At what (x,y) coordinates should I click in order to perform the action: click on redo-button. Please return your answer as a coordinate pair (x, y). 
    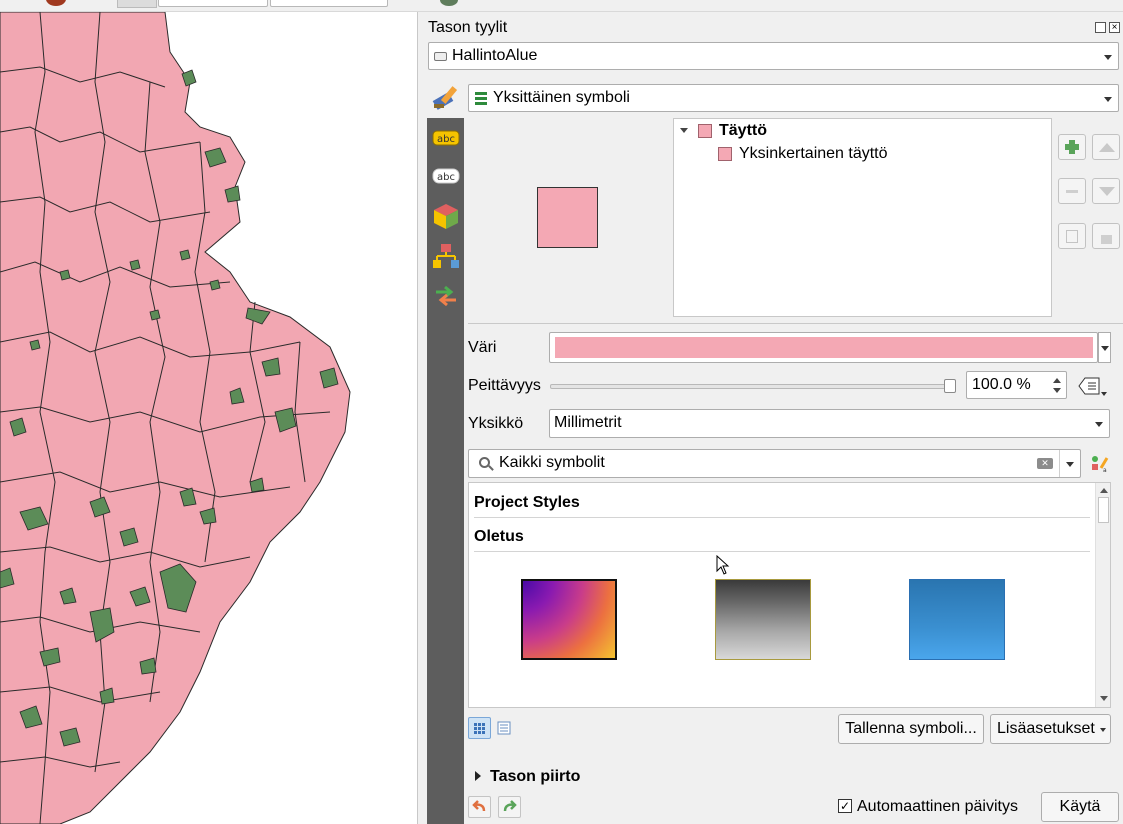
    Looking at the image, I should click on (509, 807).